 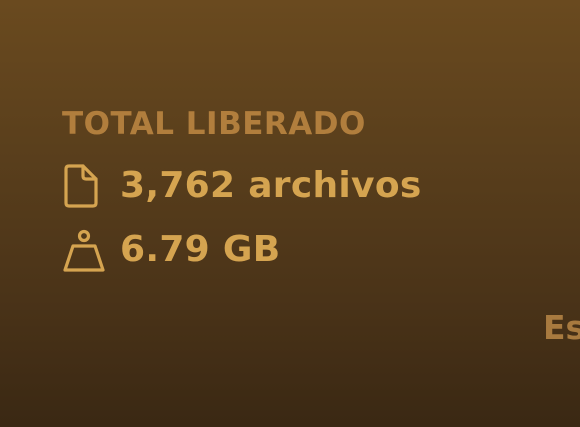 What do you see at coordinates (271, 185) in the screenshot?
I see `files-count: 3,762 archivos` at bounding box center [271, 185].